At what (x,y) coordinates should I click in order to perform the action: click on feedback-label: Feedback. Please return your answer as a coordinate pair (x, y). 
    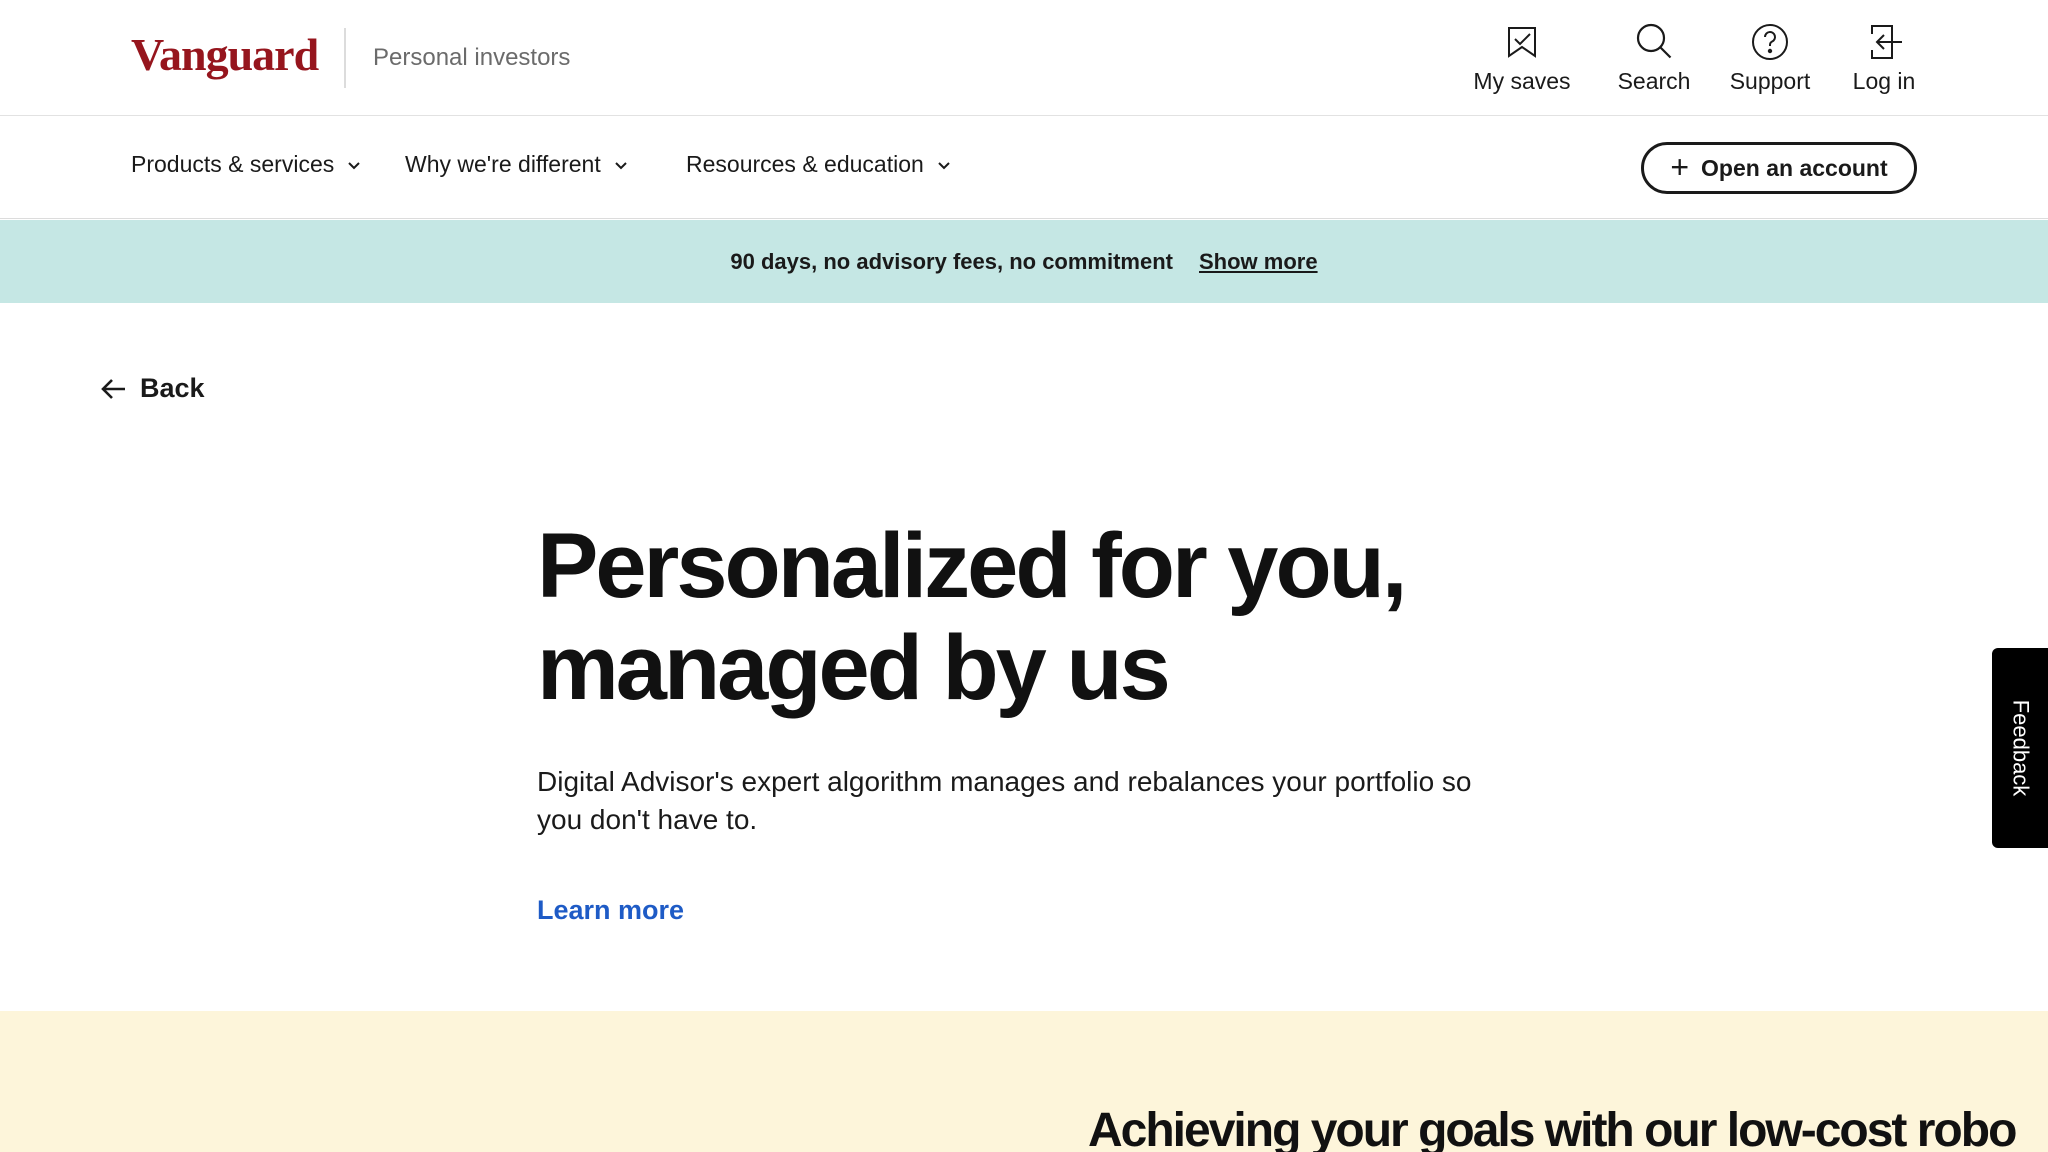
    Looking at the image, I should click on (2020, 748).